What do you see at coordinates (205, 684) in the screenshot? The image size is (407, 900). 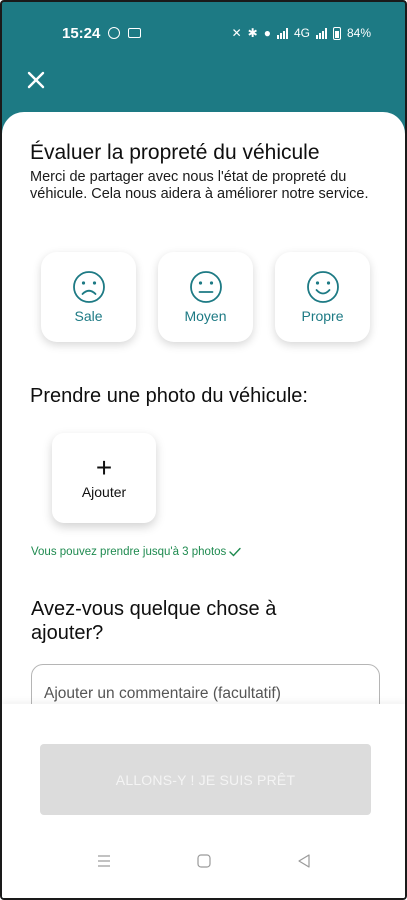 I see `comment-field` at bounding box center [205, 684].